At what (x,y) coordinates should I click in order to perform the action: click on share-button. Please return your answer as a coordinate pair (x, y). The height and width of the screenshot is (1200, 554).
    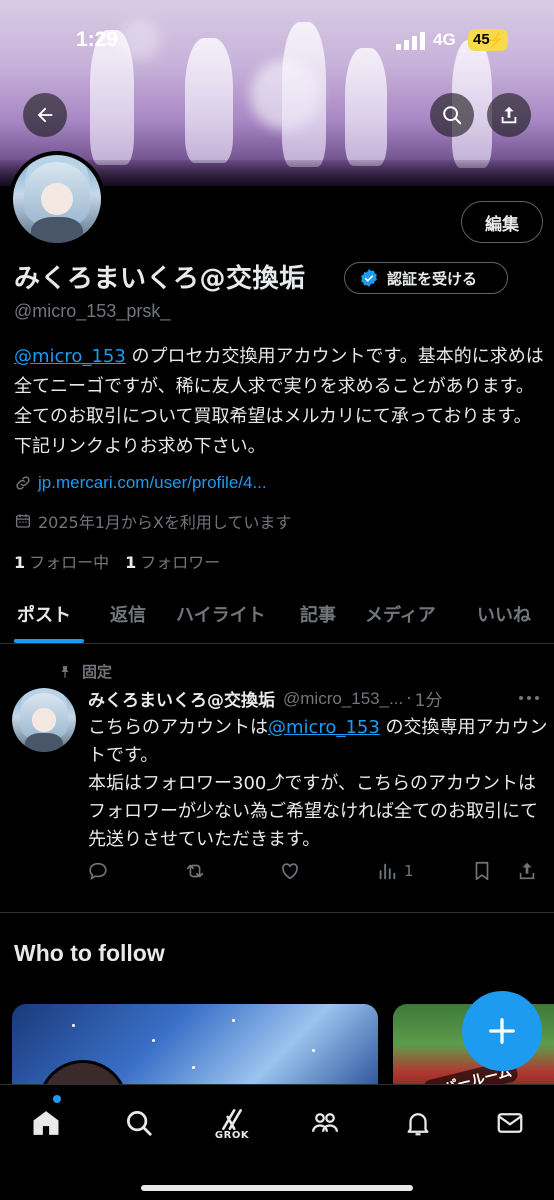
    Looking at the image, I should click on (509, 115).